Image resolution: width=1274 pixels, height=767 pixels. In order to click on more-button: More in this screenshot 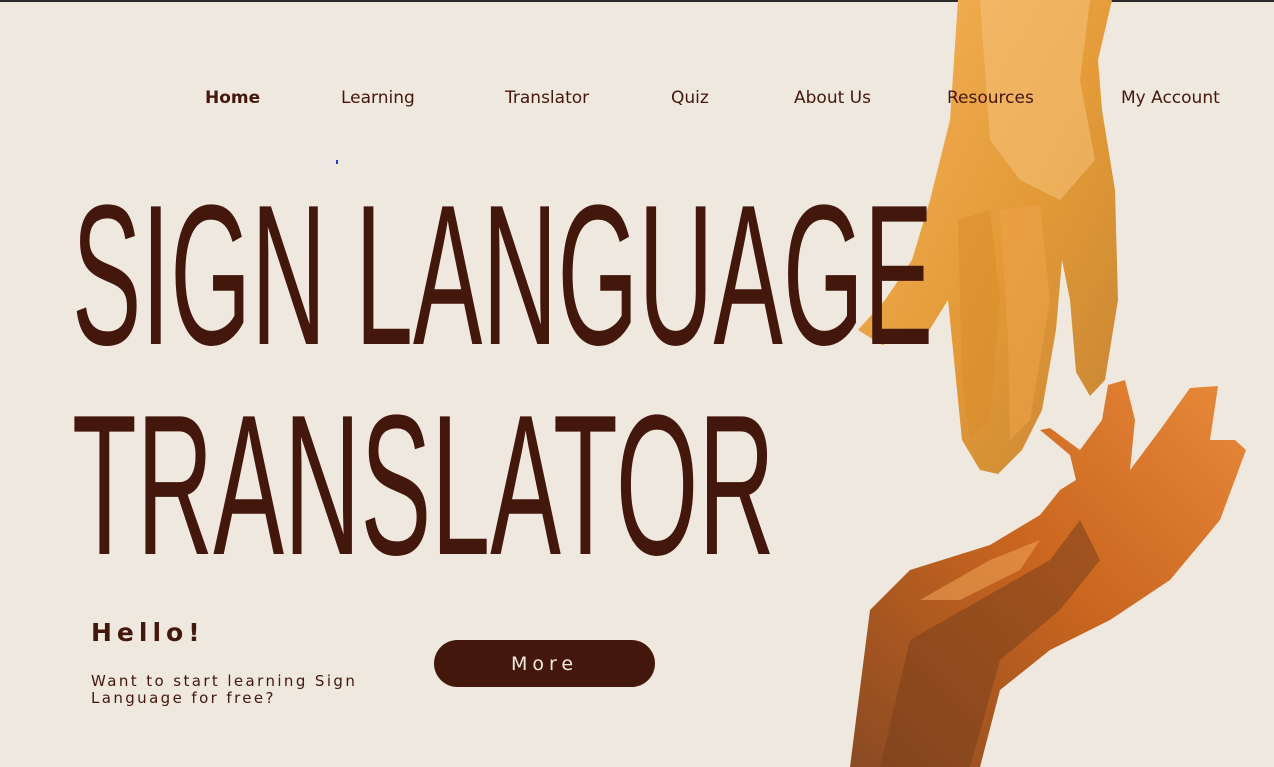, I will do `click(544, 663)`.